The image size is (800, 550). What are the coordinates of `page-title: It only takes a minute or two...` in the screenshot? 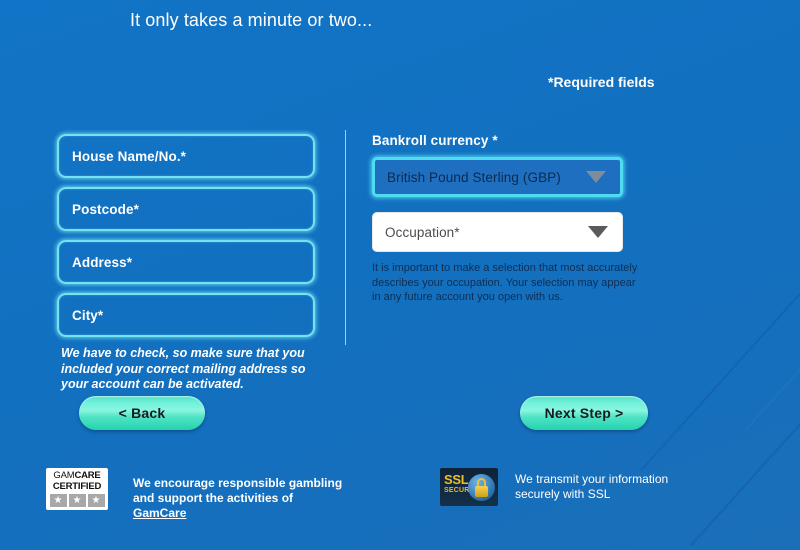 It's located at (251, 20).